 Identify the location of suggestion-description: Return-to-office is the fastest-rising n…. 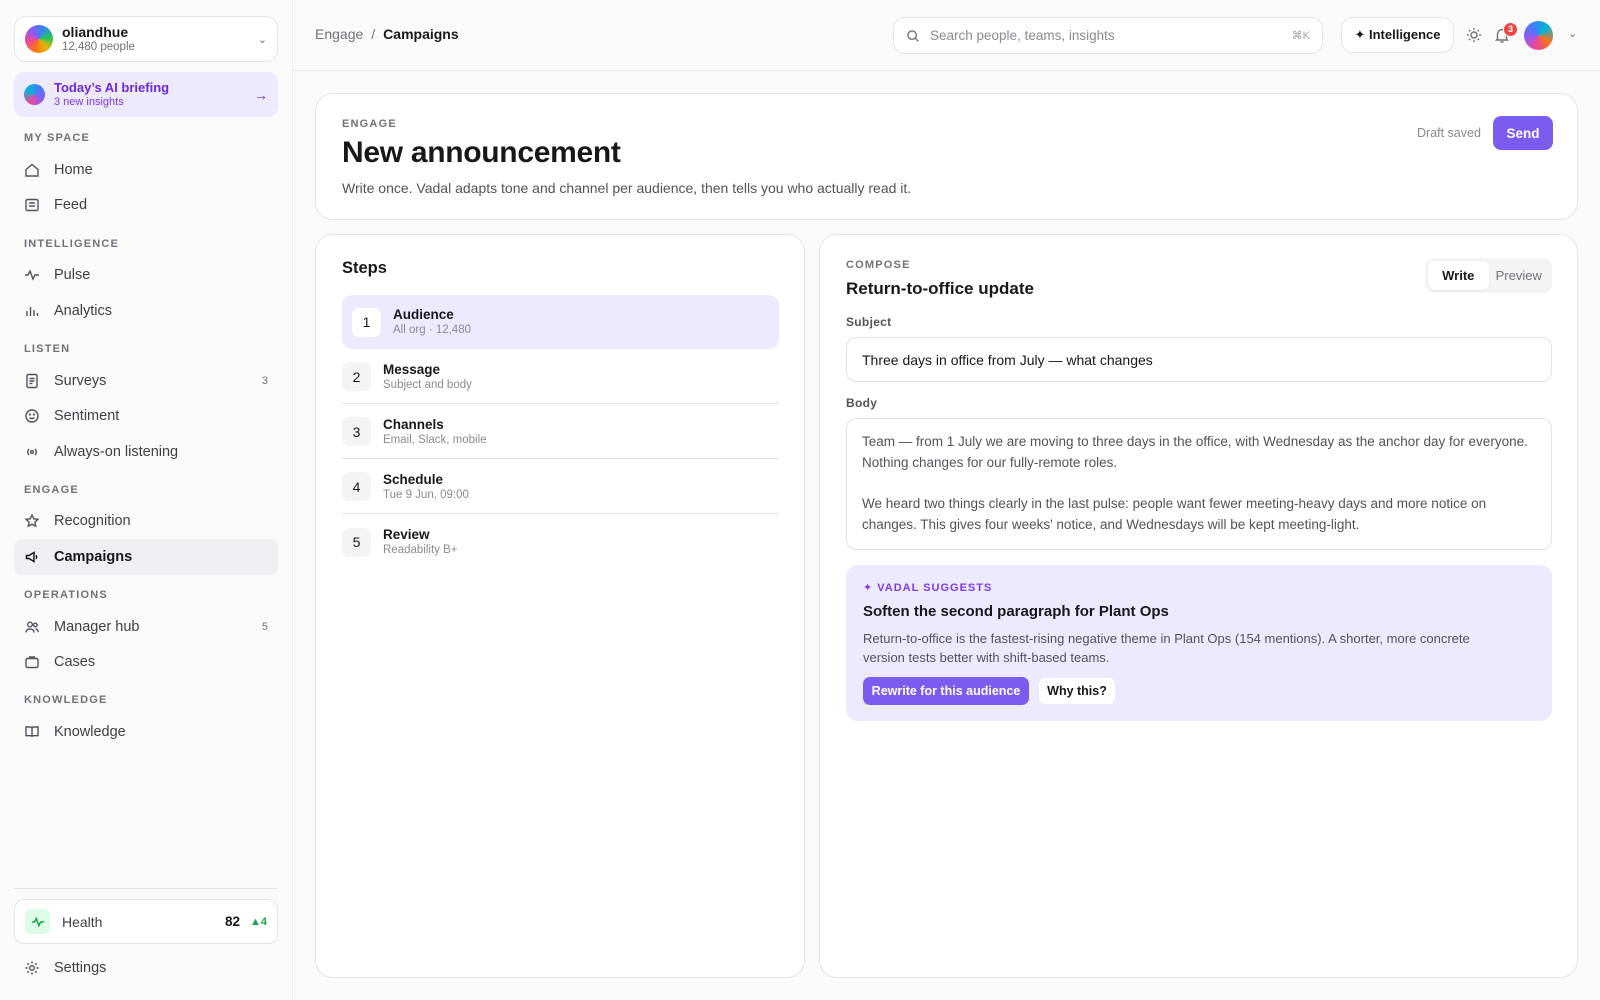
(1166, 648).